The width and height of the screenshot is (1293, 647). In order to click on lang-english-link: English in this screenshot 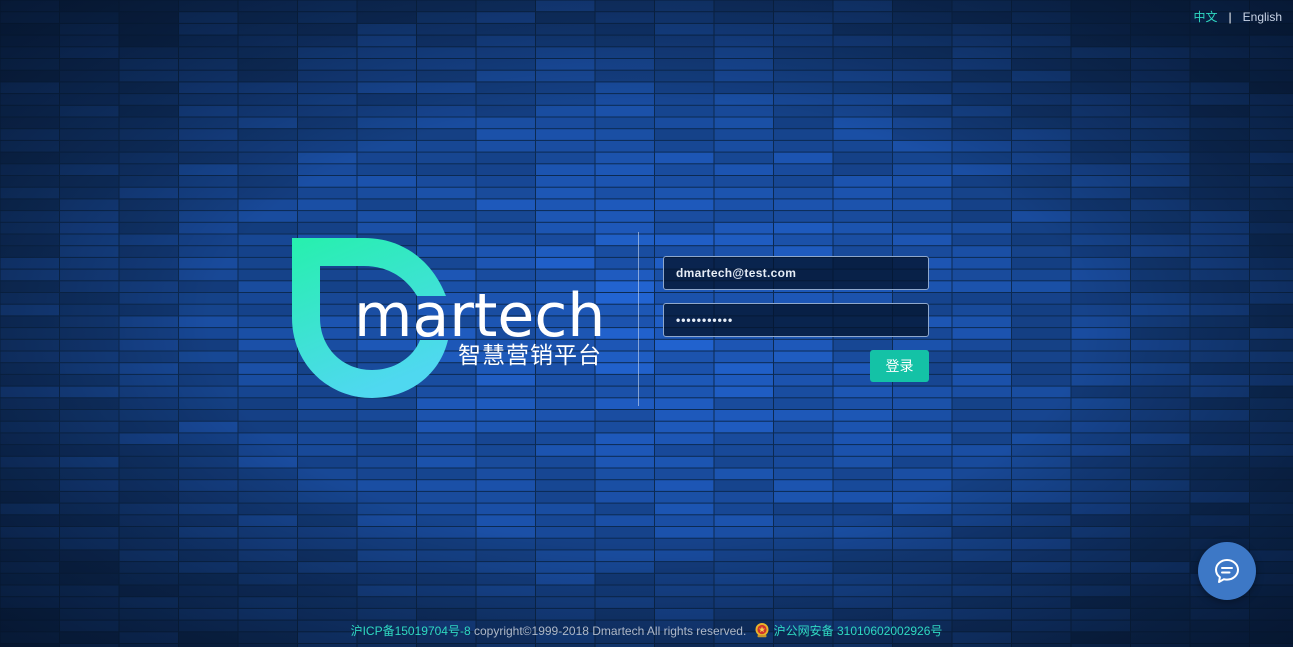, I will do `click(1262, 17)`.